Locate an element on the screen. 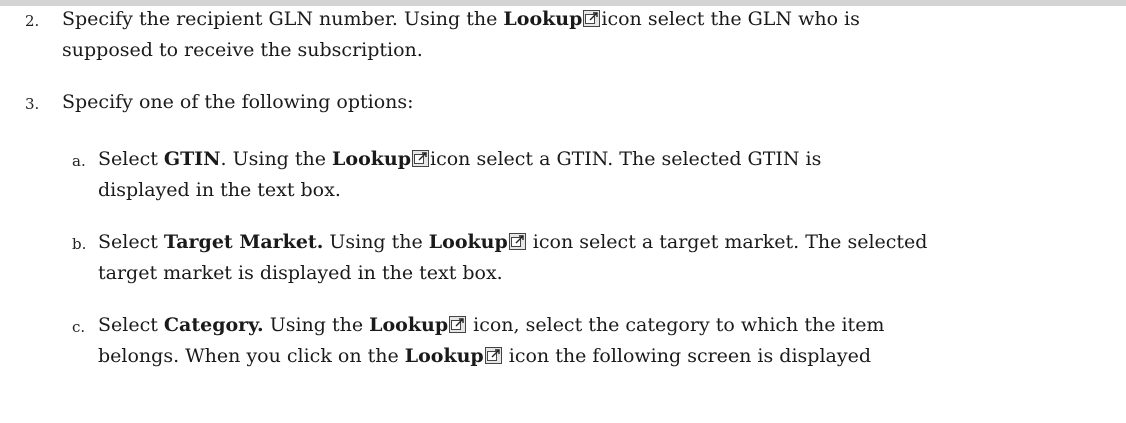  step-2-line-2: supposed to receive the subscription. is located at coordinates (242, 50).